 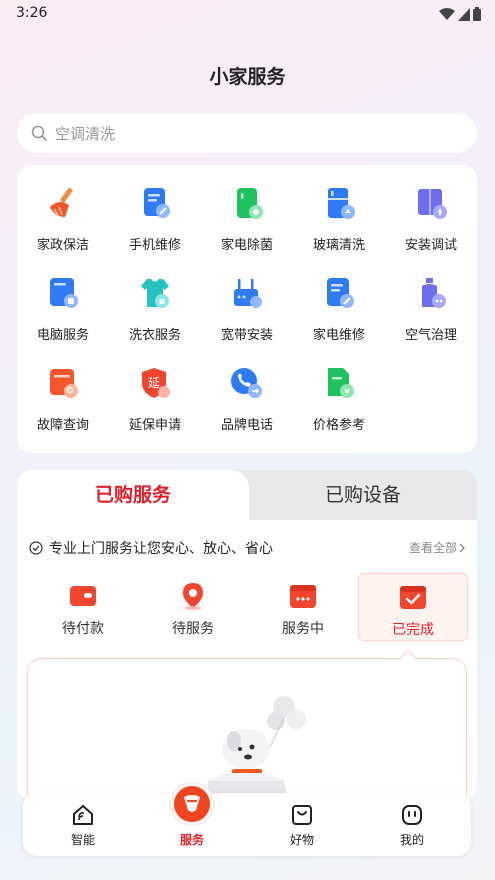 What do you see at coordinates (247, 77) in the screenshot?
I see `page-title: 小家服务` at bounding box center [247, 77].